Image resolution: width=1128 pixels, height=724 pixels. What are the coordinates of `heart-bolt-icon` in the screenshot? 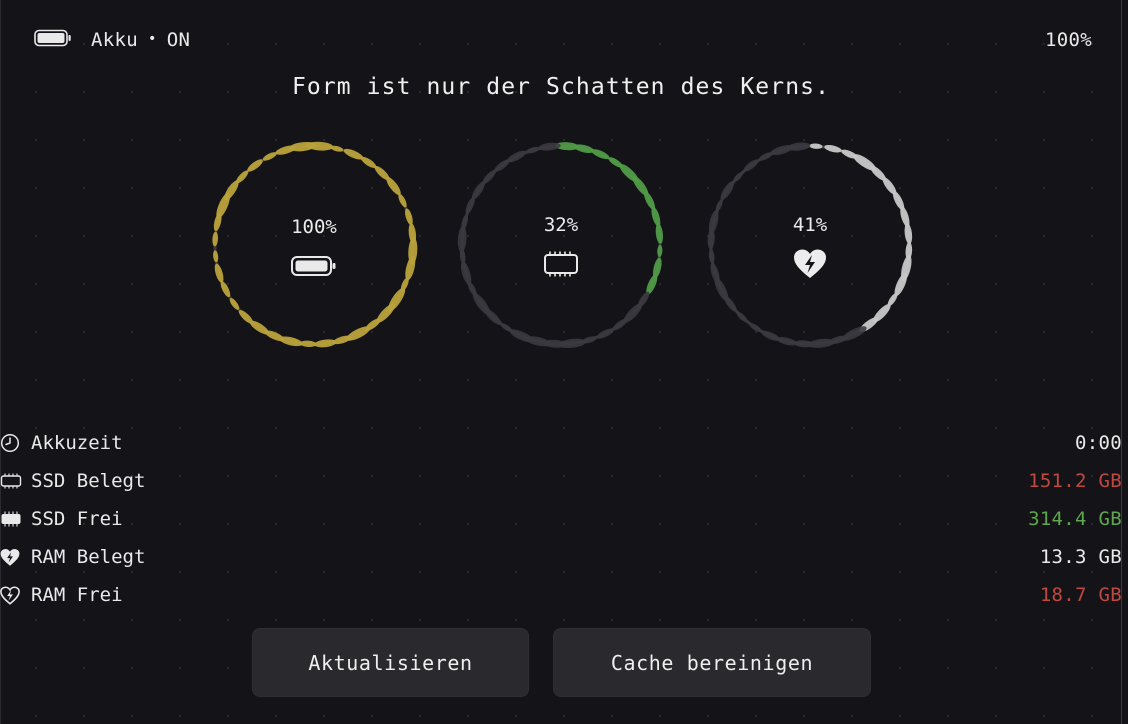 It's located at (810, 266).